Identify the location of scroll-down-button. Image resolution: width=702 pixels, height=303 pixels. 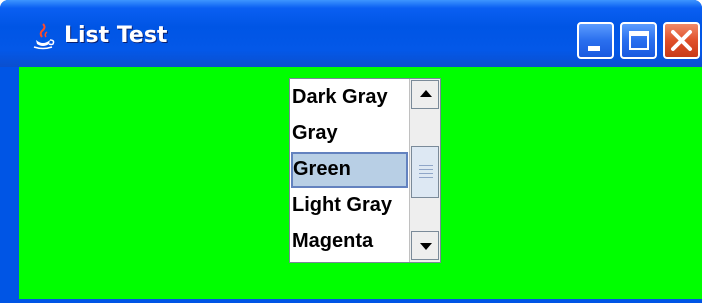
(425, 245).